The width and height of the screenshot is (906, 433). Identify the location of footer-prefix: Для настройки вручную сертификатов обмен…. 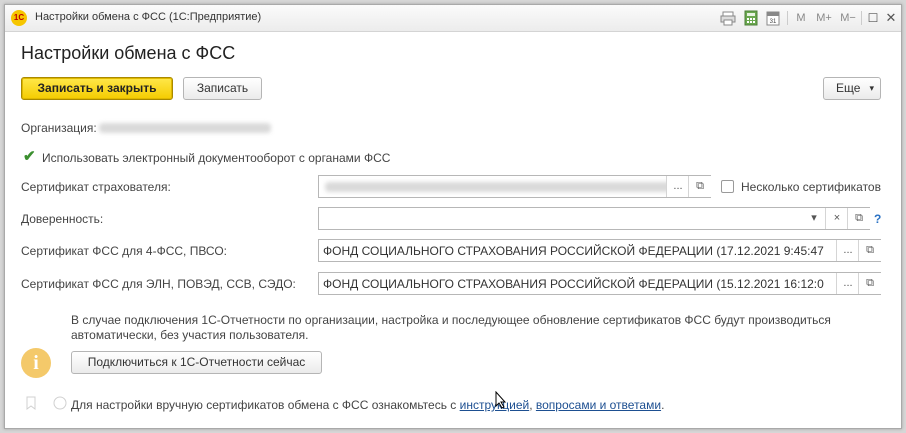
(265, 405).